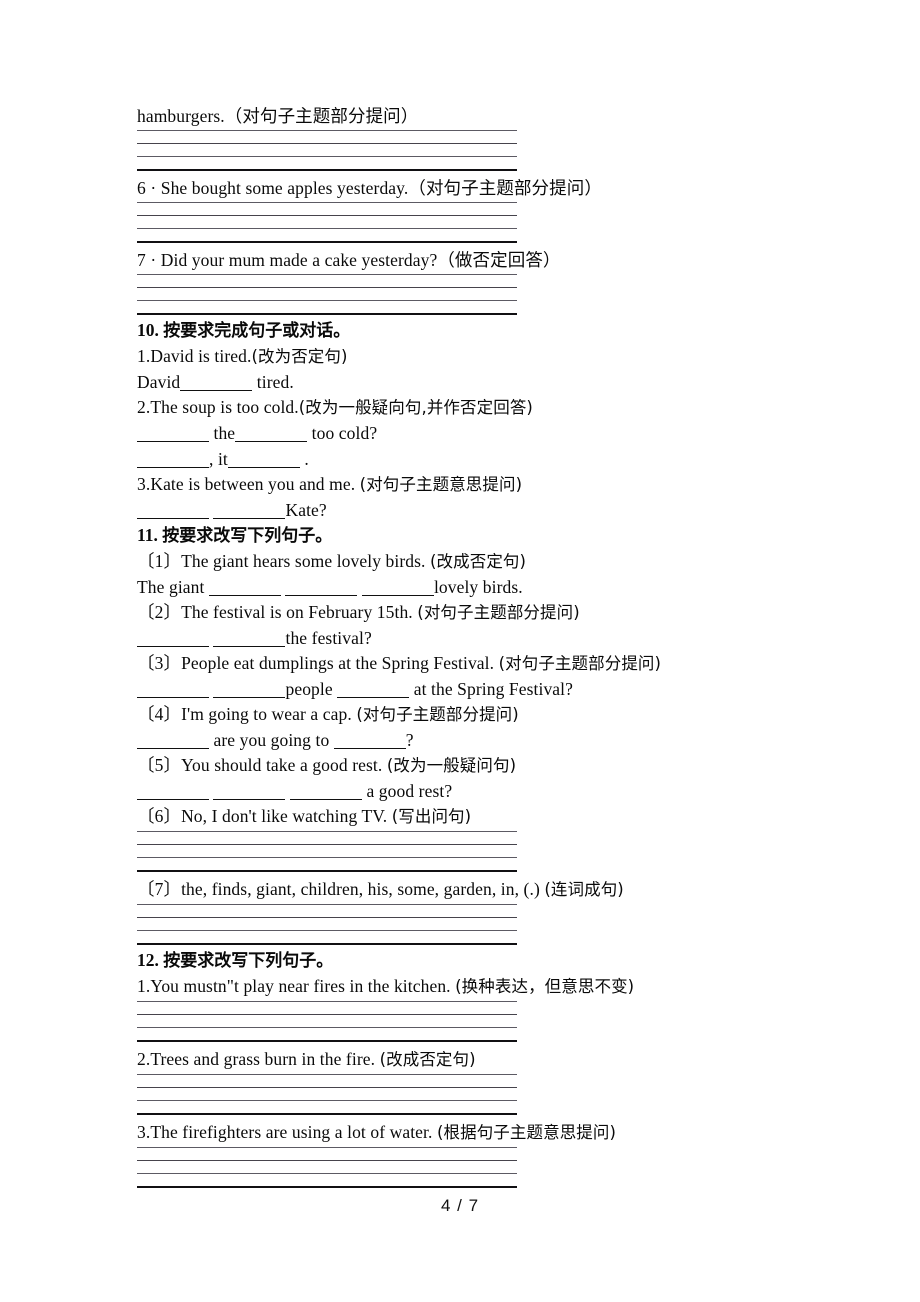  Describe the element at coordinates (266, 714) in the screenshot. I see `item-prompt: I'm going to wear a cap.` at that location.